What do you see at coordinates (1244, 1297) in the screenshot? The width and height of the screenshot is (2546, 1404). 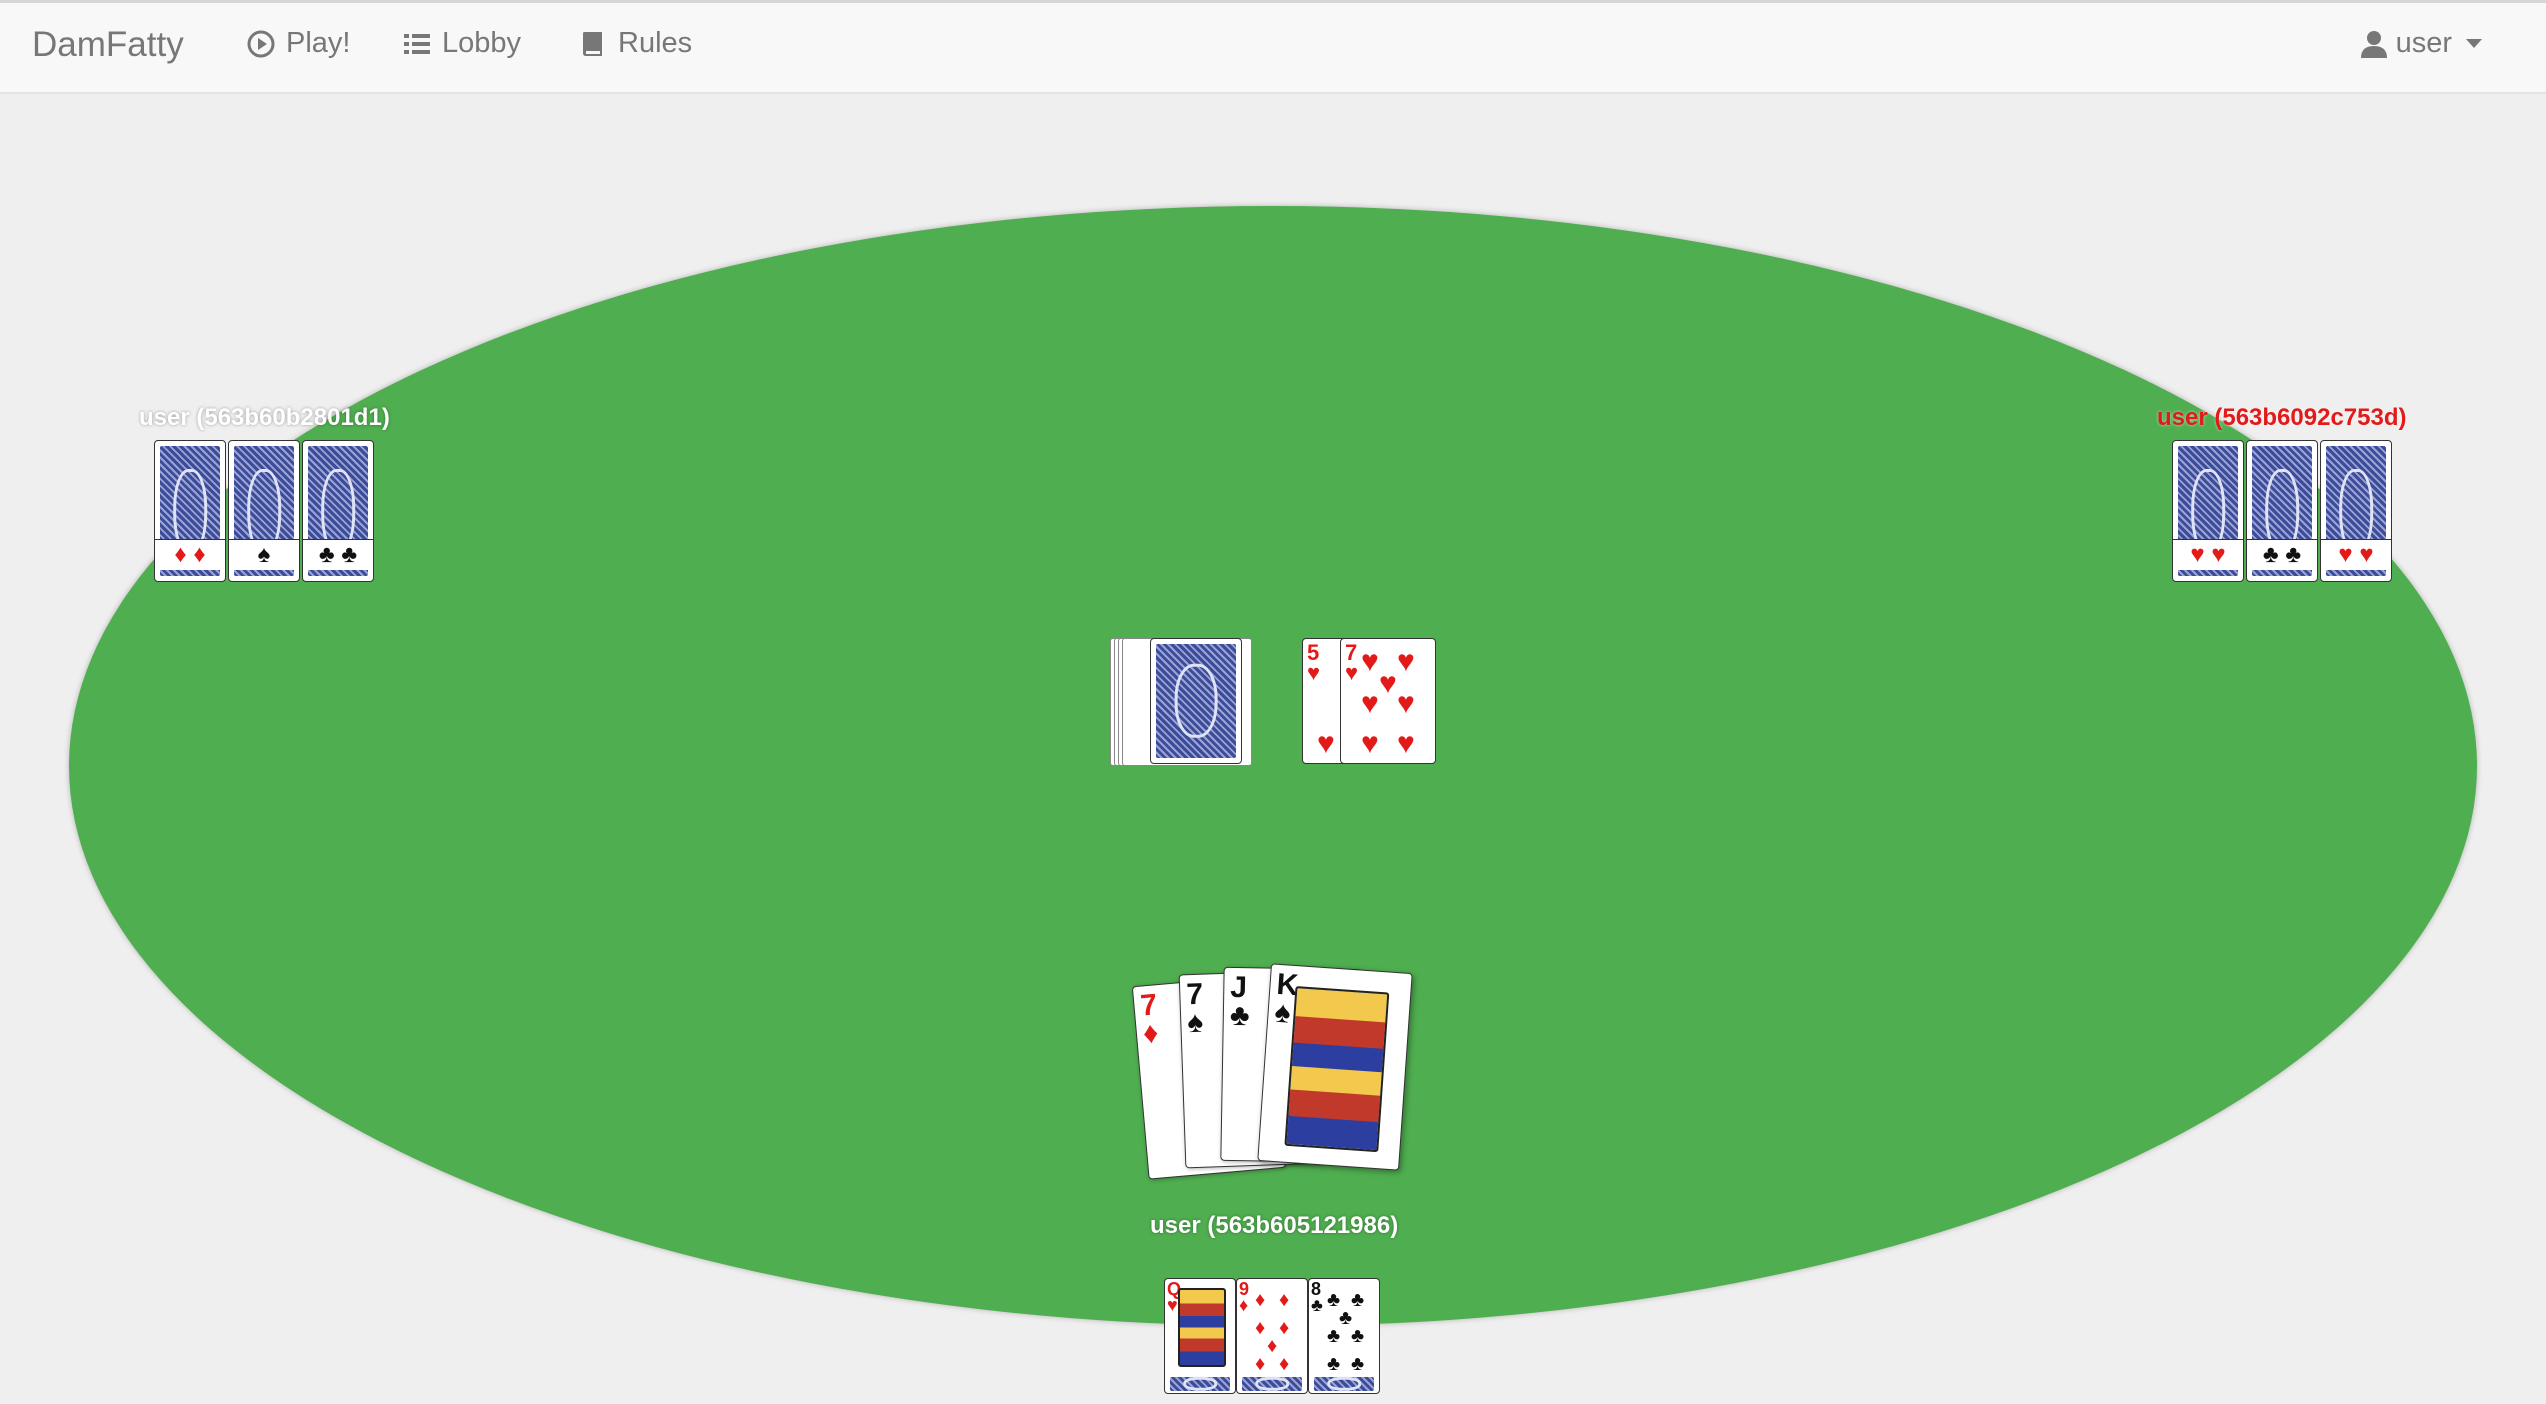 I see `card-rank: 9 ♦` at bounding box center [1244, 1297].